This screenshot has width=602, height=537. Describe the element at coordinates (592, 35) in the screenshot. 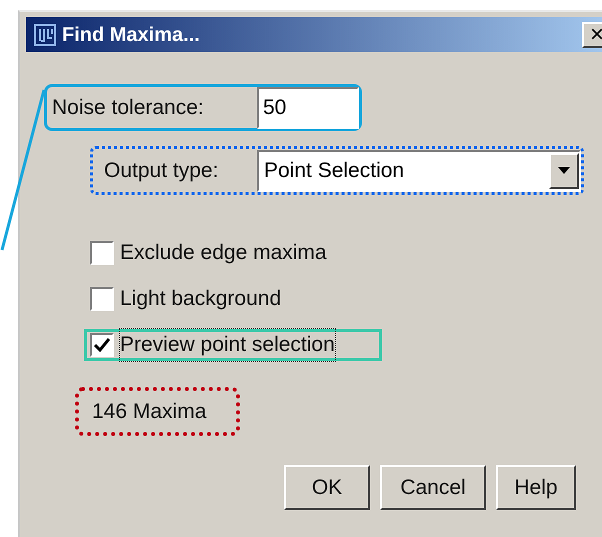

I see `close-button: ×` at that location.